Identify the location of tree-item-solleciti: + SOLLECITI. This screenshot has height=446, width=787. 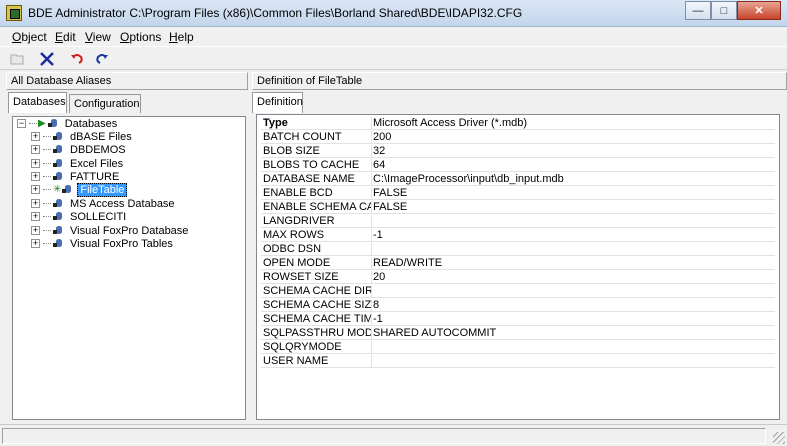
(79, 216).